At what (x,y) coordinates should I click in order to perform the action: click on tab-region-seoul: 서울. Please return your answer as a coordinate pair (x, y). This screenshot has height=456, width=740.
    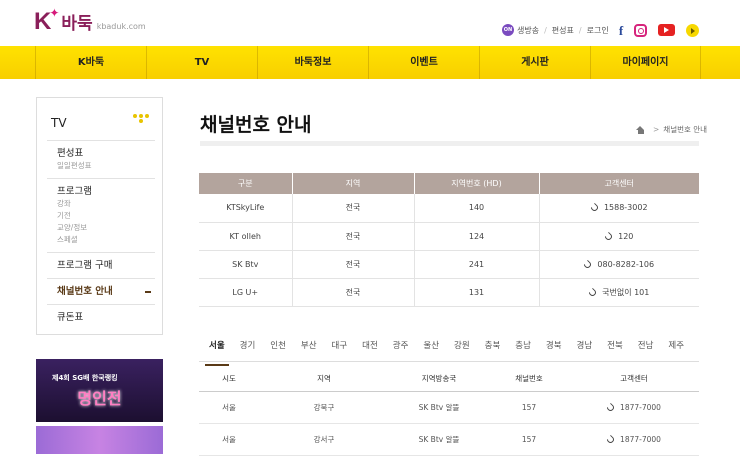
    Looking at the image, I should click on (217, 351).